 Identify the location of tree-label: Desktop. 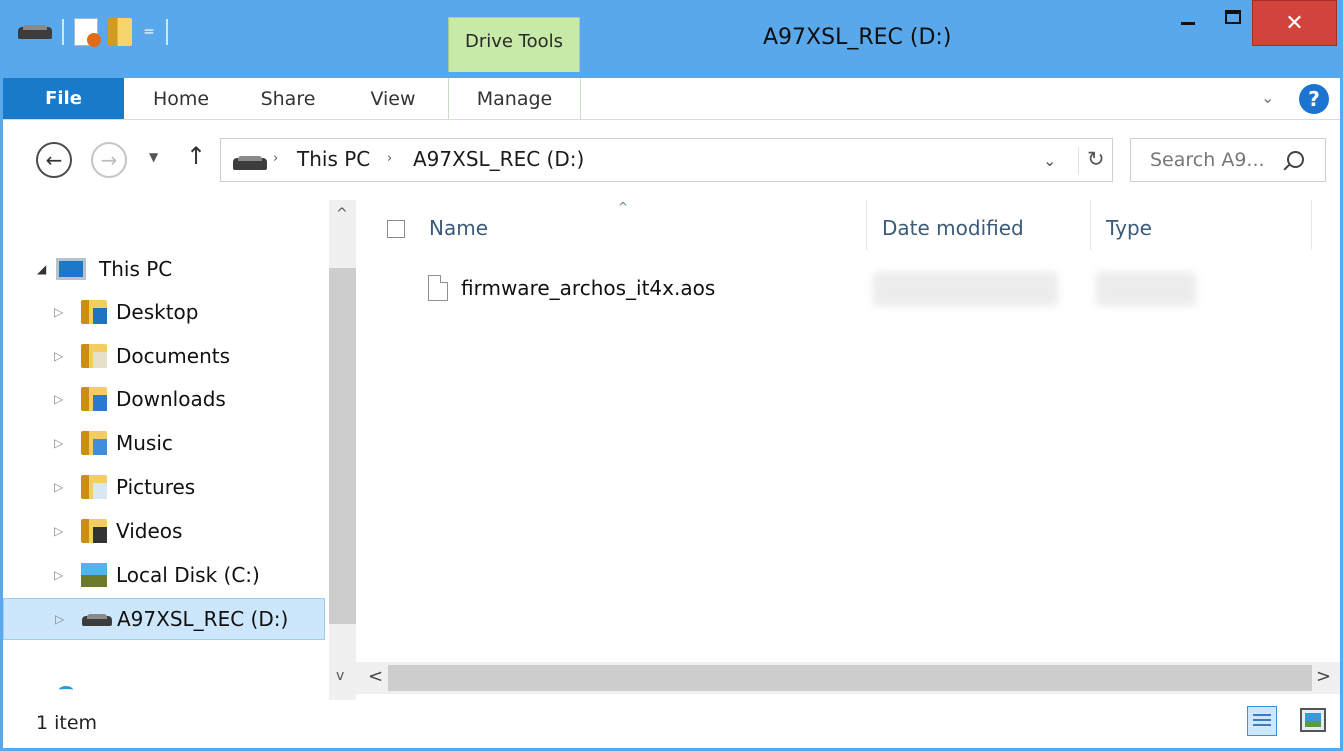
(157, 312).